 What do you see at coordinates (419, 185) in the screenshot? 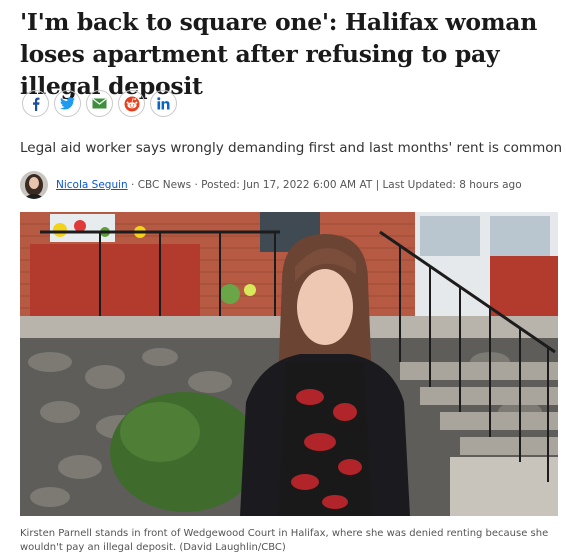
I see `last-updated-label: Last Updated:` at bounding box center [419, 185].